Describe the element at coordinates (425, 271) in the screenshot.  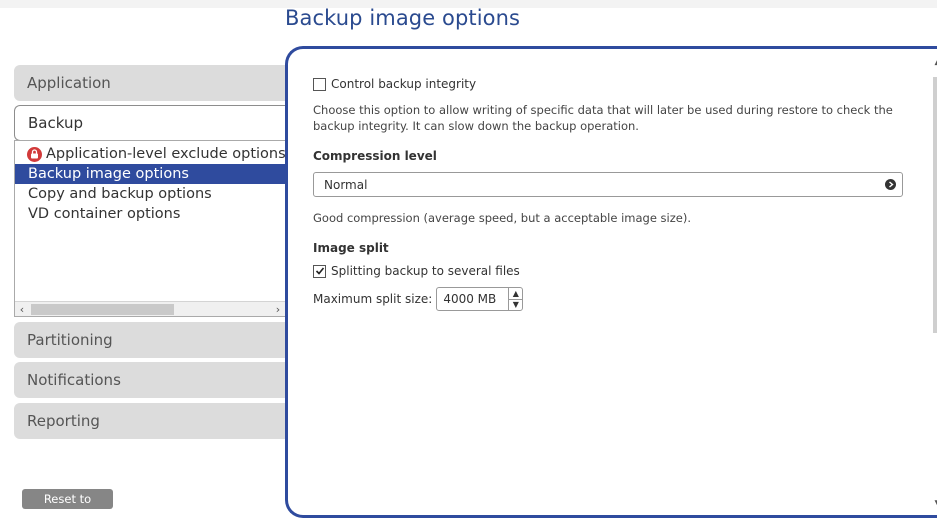
I see `split-label: Splitting backup to several files` at that location.